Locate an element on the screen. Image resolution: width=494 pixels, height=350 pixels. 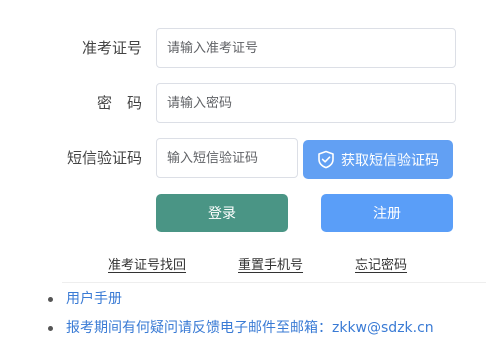
get-sms-code-button: 获取短信验证码 is located at coordinates (378, 159).